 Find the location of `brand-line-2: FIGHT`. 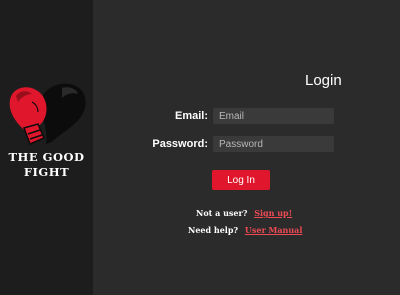

brand-line-2: FIGHT is located at coordinates (46, 172).